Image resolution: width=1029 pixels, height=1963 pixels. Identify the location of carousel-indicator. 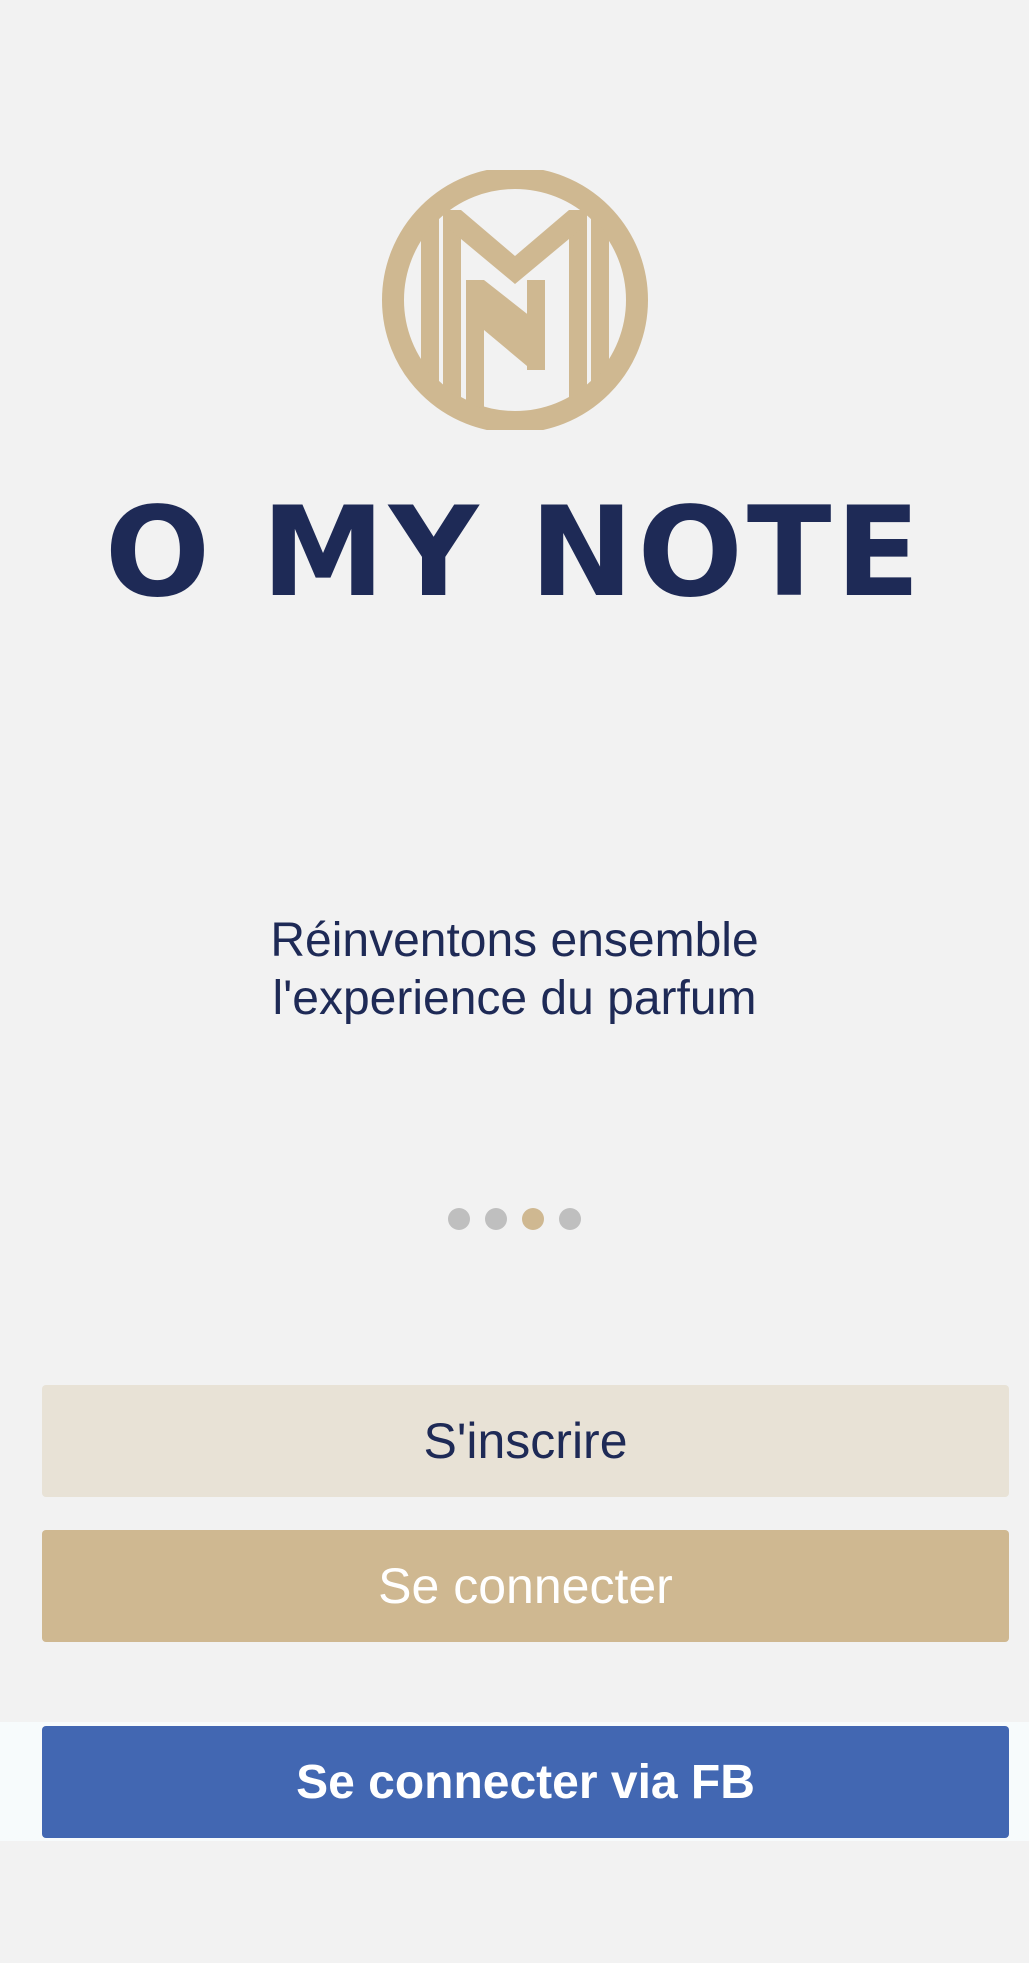
(514, 1219).